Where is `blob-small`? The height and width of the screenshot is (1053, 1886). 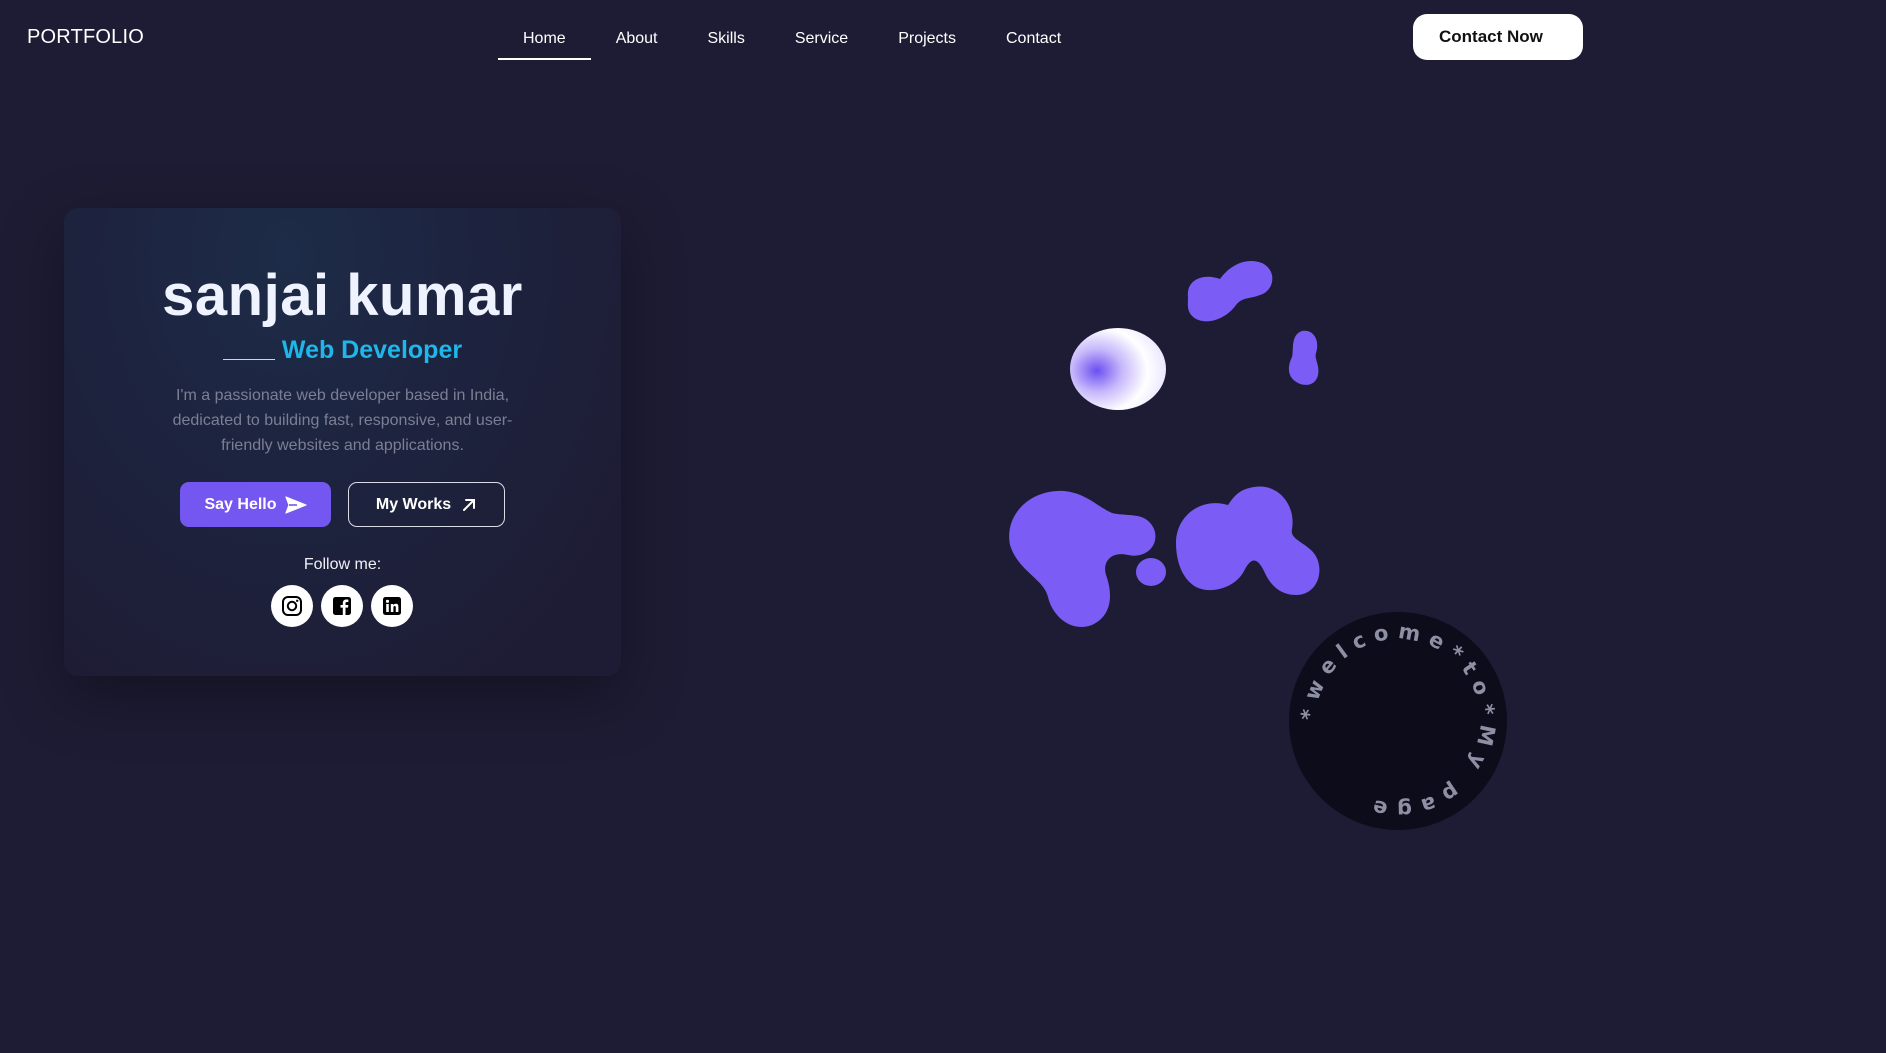
blob-small is located at coordinates (1303, 357).